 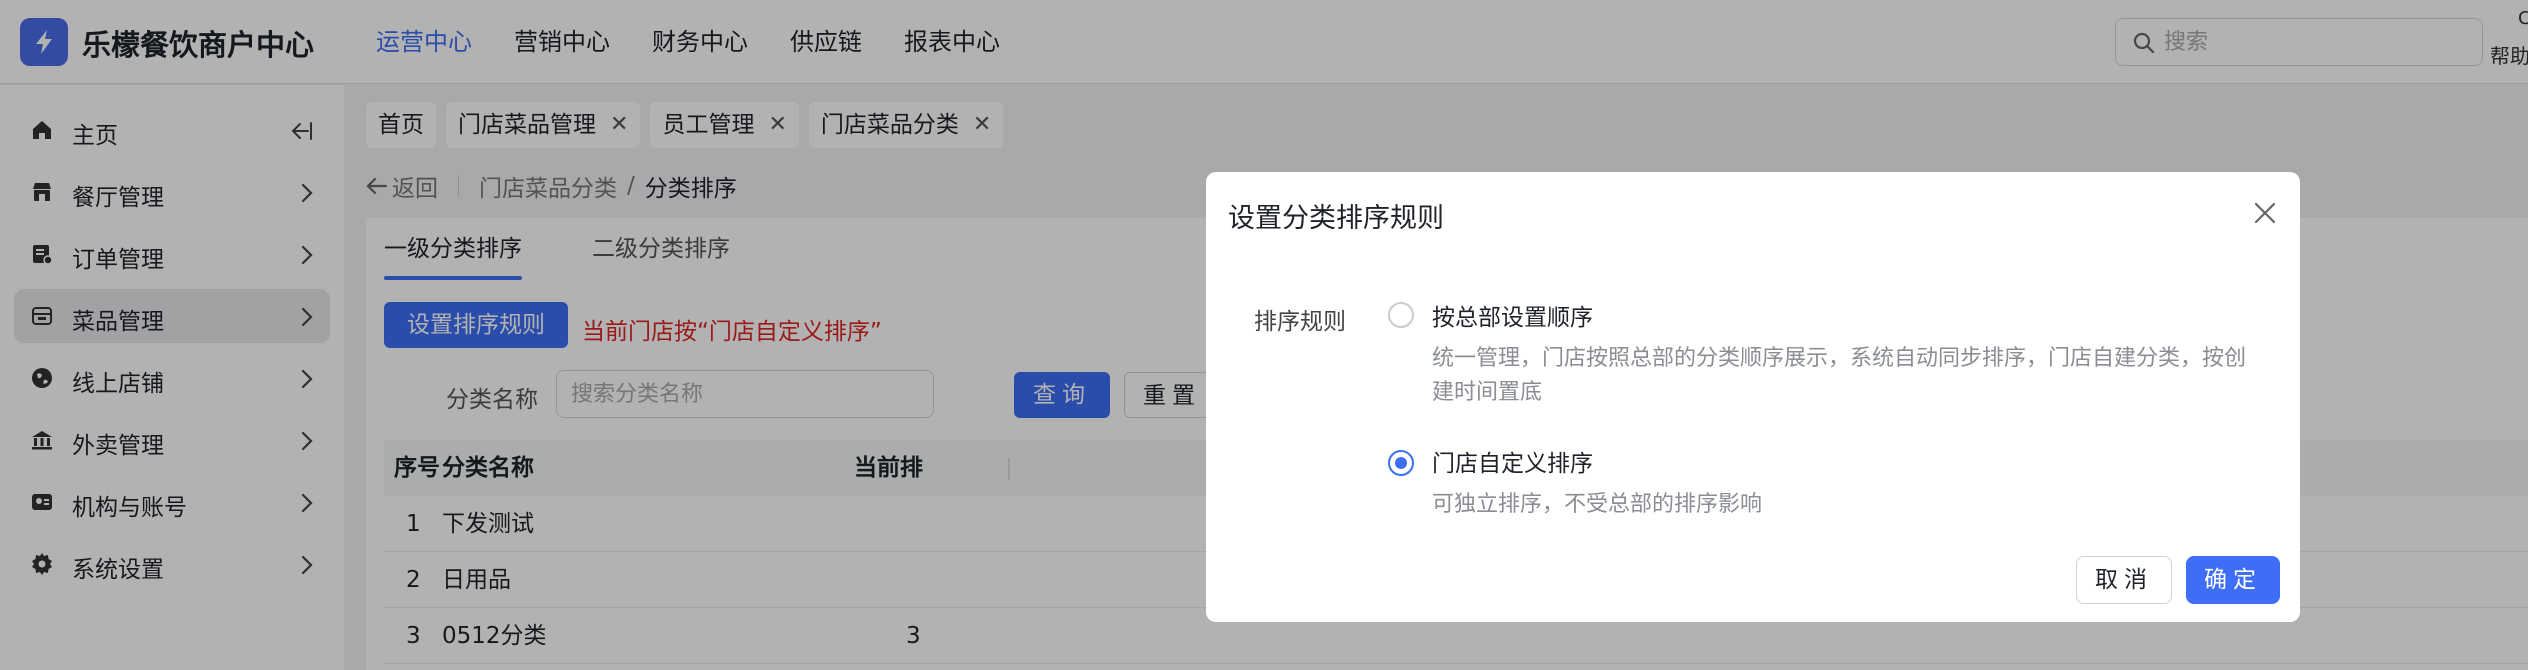 I want to click on radio-store-custom, so click(x=1401, y=463).